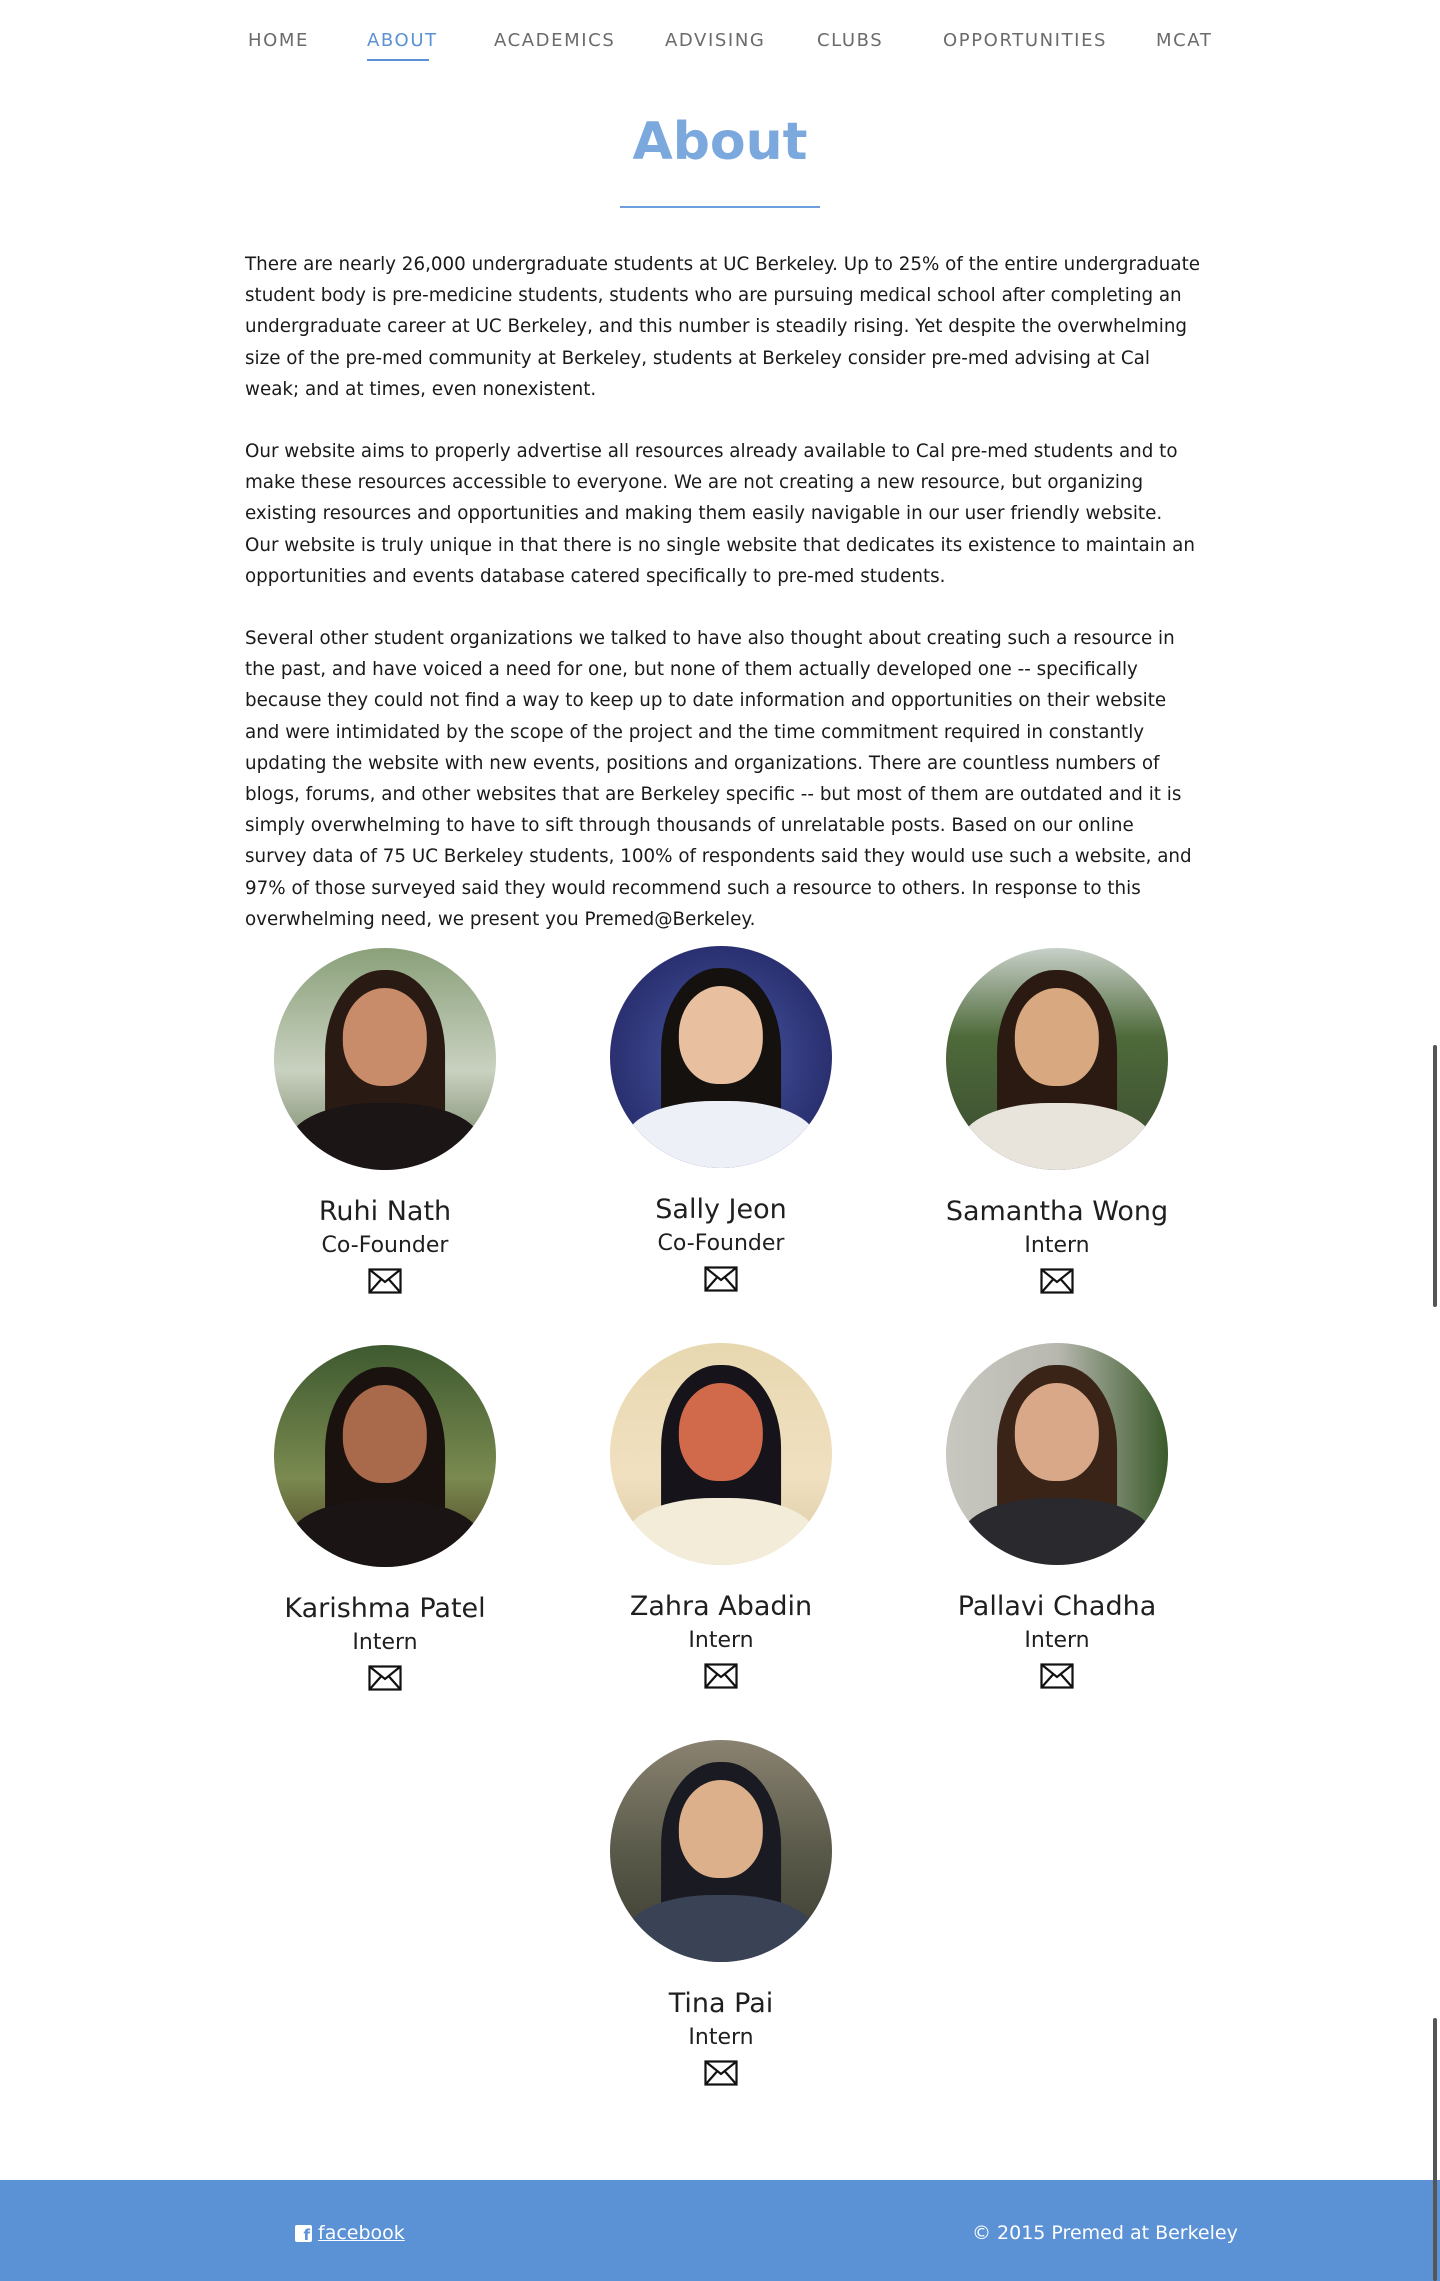 The height and width of the screenshot is (2281, 1440). What do you see at coordinates (721, 1209) in the screenshot?
I see `member-name: Sally Jeon` at bounding box center [721, 1209].